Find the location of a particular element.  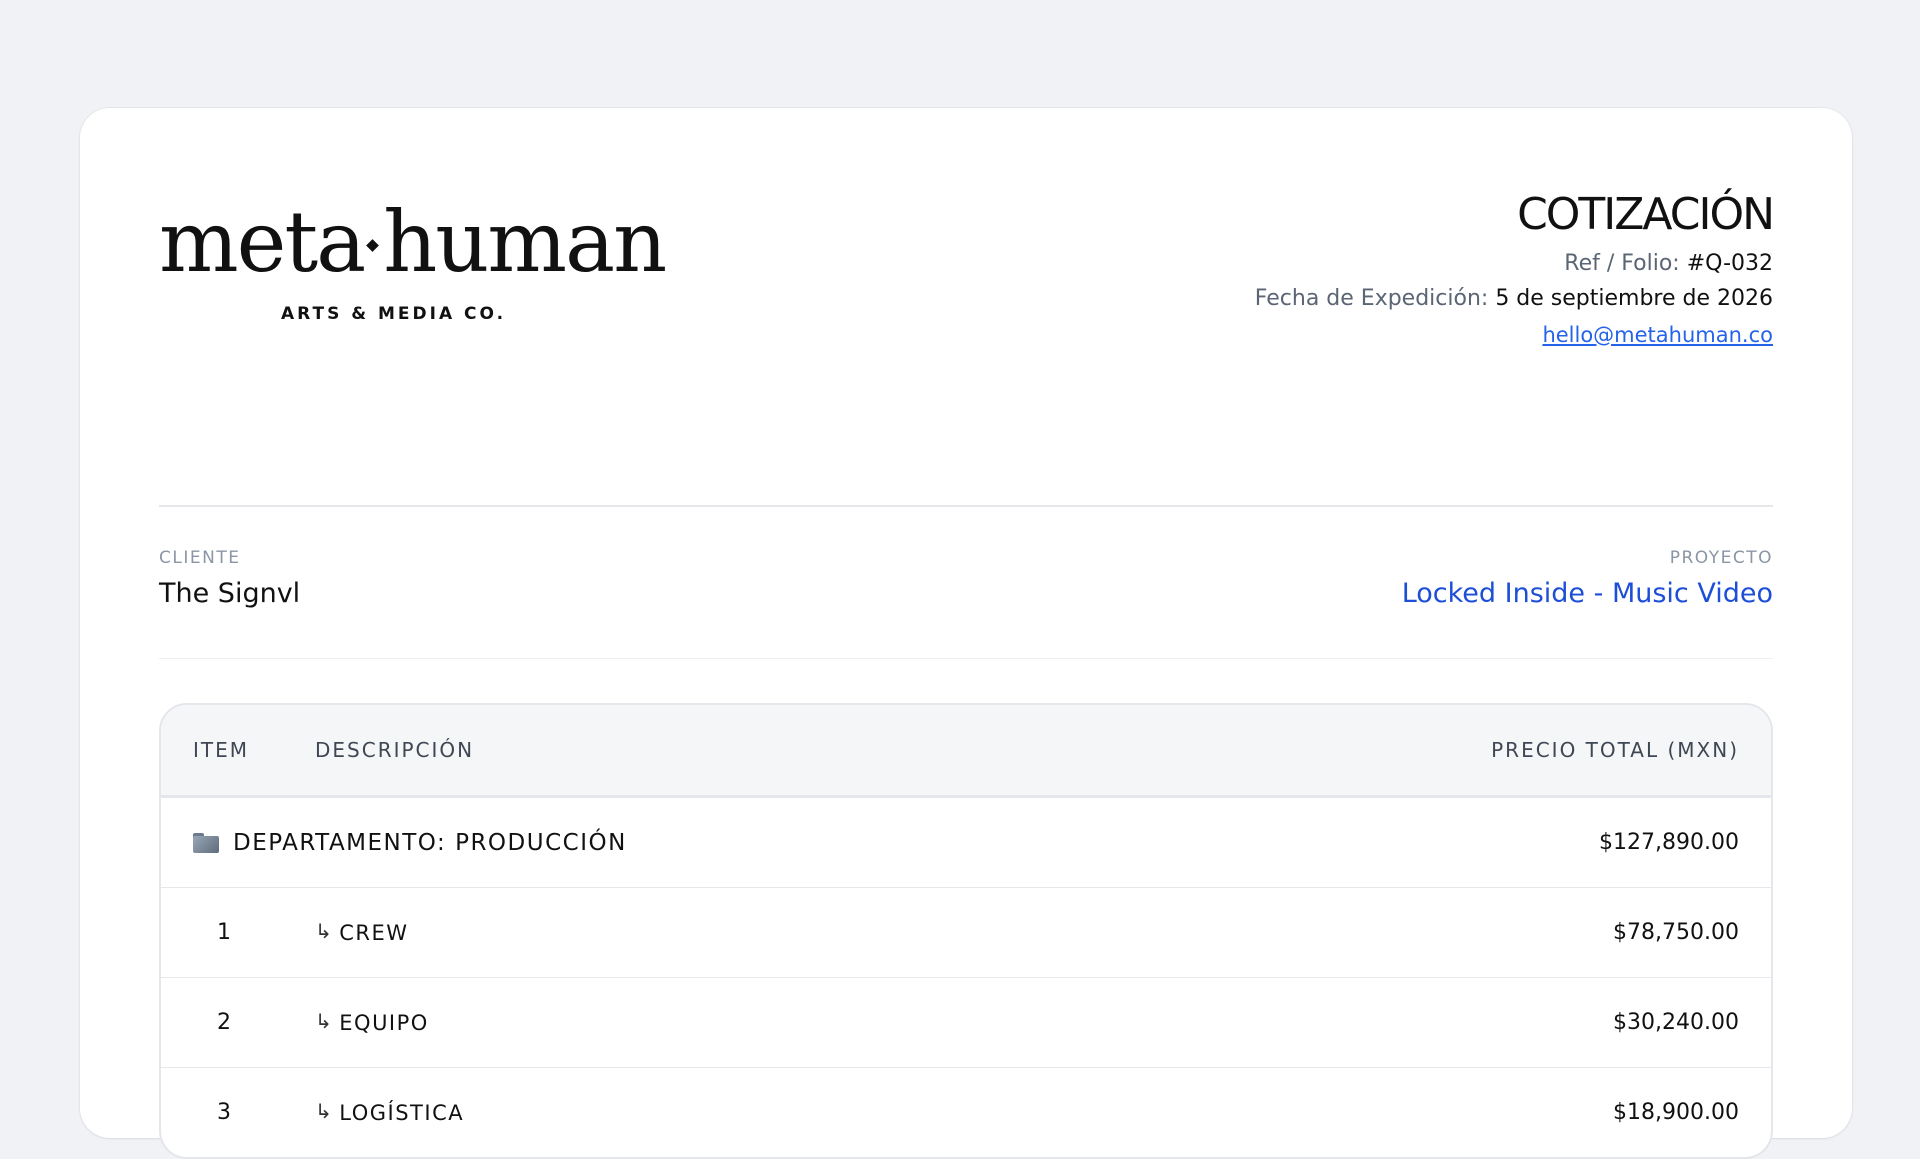

department-cell: DEPARTAMENTO: PRODUCCIÓN is located at coordinates (410, 843).